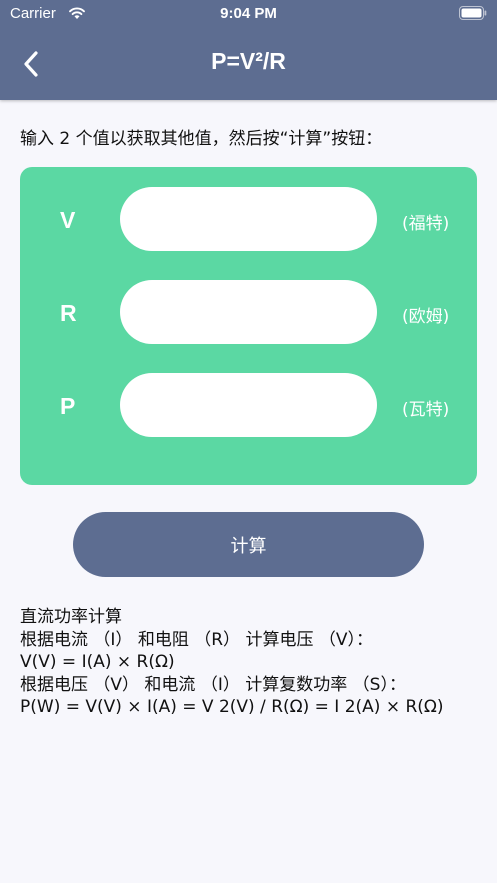 The width and height of the screenshot is (497, 883). Describe the element at coordinates (426, 224) in the screenshot. I see `voltage-unit: (福特)` at that location.